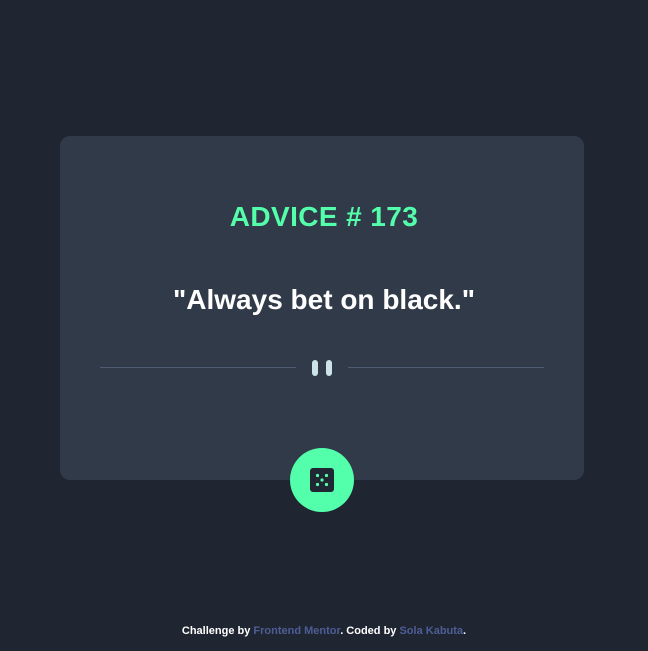  Describe the element at coordinates (431, 631) in the screenshot. I see `author-link: Sola Kabuta` at that location.